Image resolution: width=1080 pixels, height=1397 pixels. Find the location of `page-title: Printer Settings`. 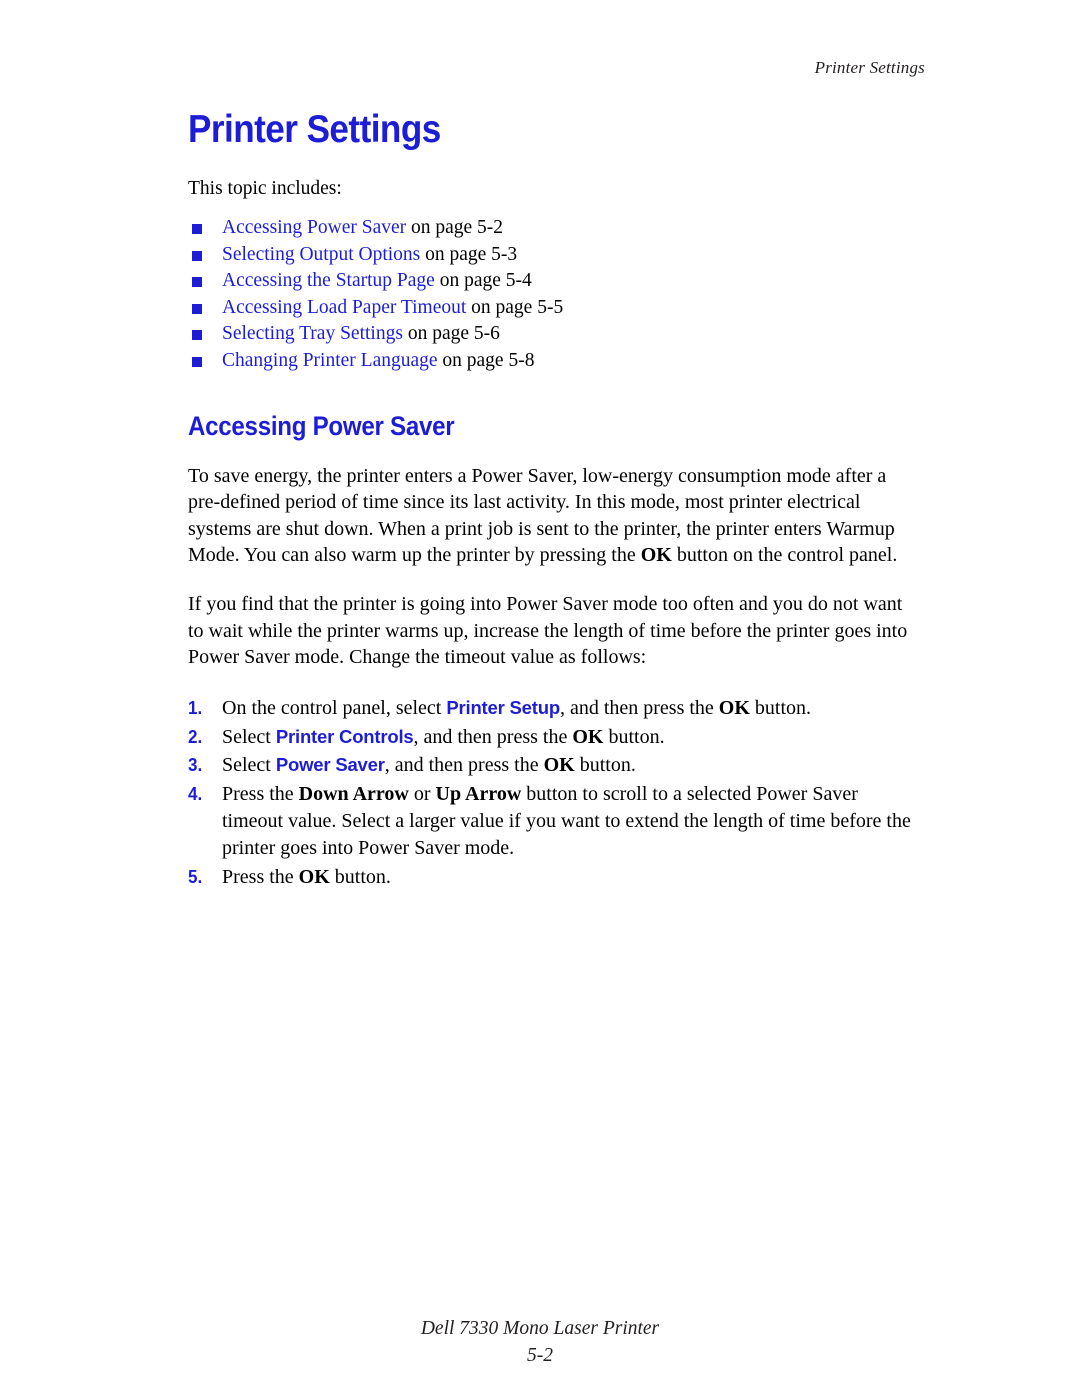

page-title: Printer Settings is located at coordinates (314, 129).